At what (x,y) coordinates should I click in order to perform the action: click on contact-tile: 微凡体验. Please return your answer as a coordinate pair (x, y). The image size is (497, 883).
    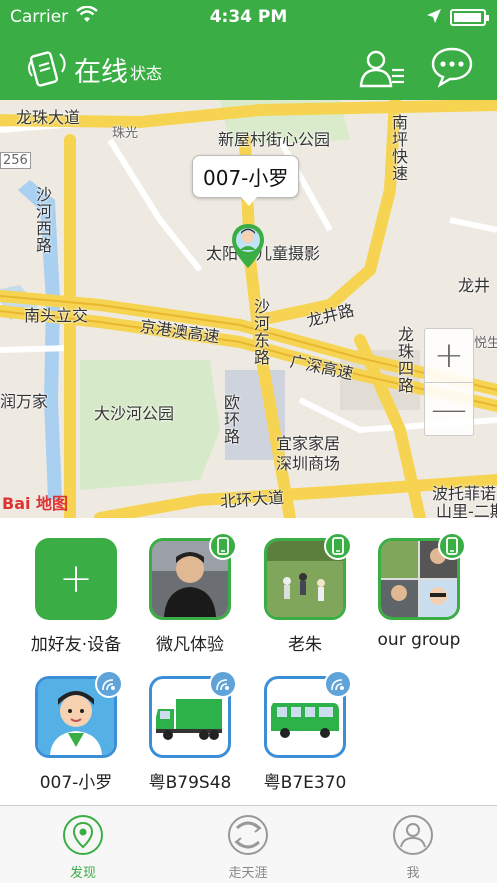
    Looking at the image, I should click on (190, 593).